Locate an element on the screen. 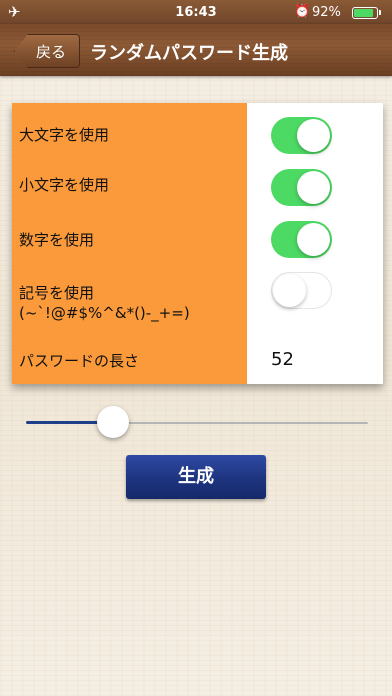 This screenshot has width=392, height=696. battery-level is located at coordinates (363, 13).